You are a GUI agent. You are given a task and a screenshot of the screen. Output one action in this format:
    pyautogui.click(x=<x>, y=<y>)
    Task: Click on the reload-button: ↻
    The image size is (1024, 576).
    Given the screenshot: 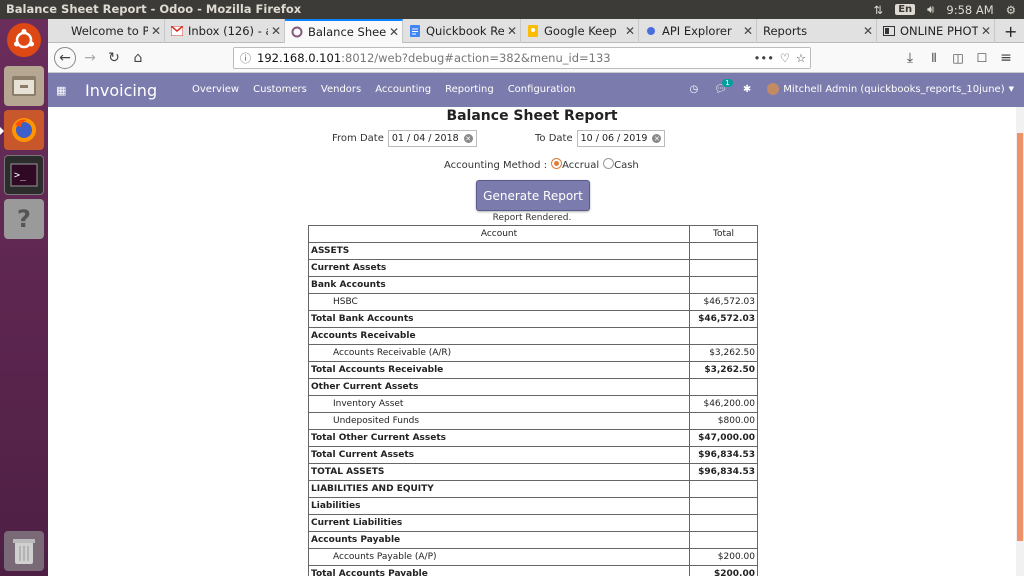 What is the action you would take?
    pyautogui.click(x=114, y=58)
    